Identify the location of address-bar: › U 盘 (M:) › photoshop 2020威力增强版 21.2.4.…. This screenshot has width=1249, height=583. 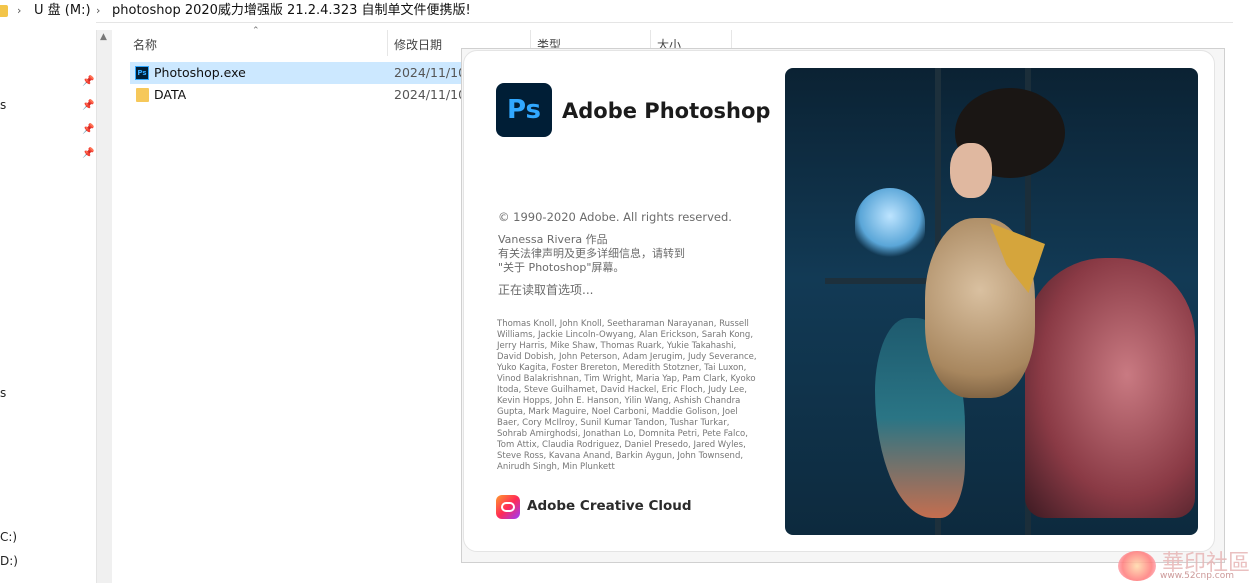
(624, 11).